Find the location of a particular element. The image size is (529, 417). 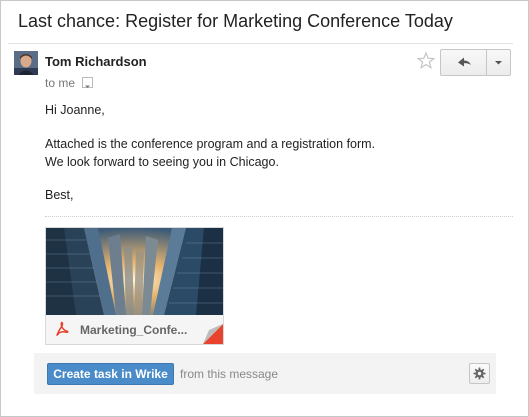

reply-button-group is located at coordinates (475, 62).